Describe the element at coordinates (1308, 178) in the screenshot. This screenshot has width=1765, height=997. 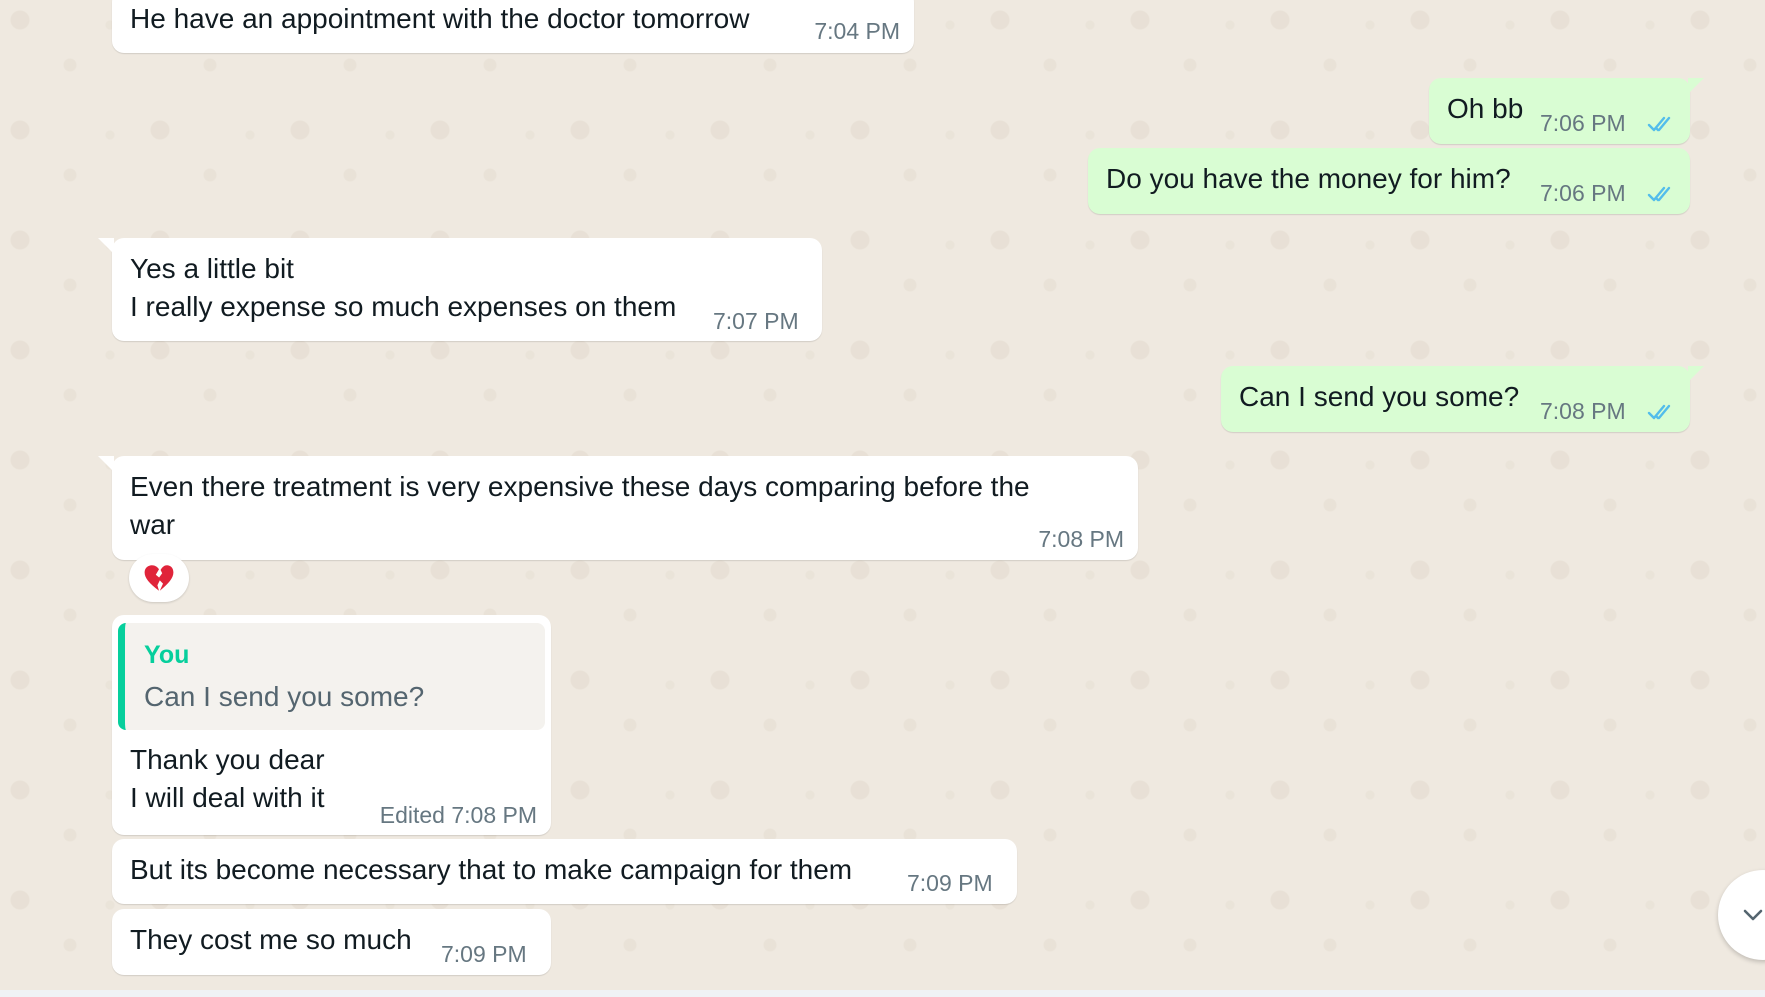
I see `message-text: Do you have the money for him?` at that location.